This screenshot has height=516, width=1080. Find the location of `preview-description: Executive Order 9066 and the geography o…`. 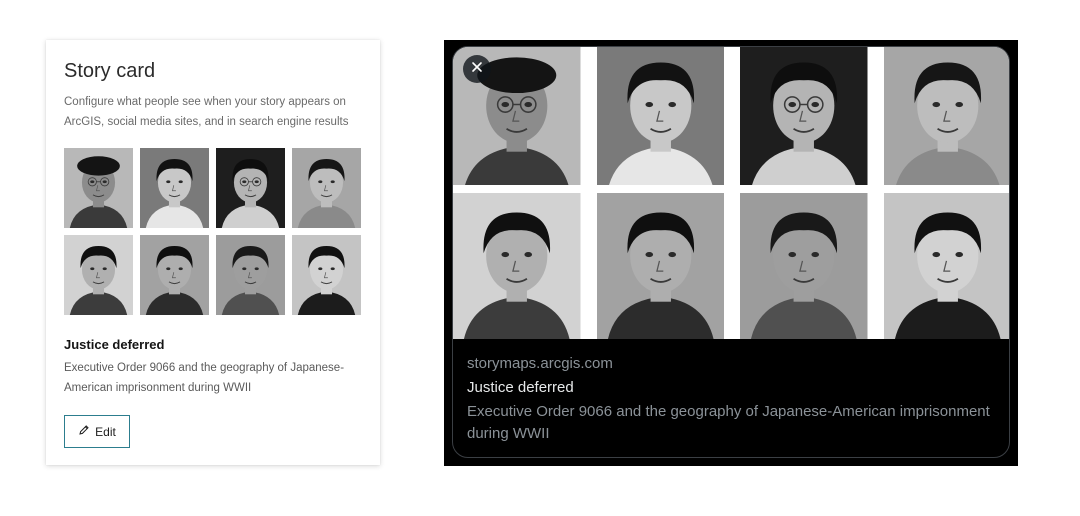

preview-description: Executive Order 9066 and the geography o… is located at coordinates (728, 422).